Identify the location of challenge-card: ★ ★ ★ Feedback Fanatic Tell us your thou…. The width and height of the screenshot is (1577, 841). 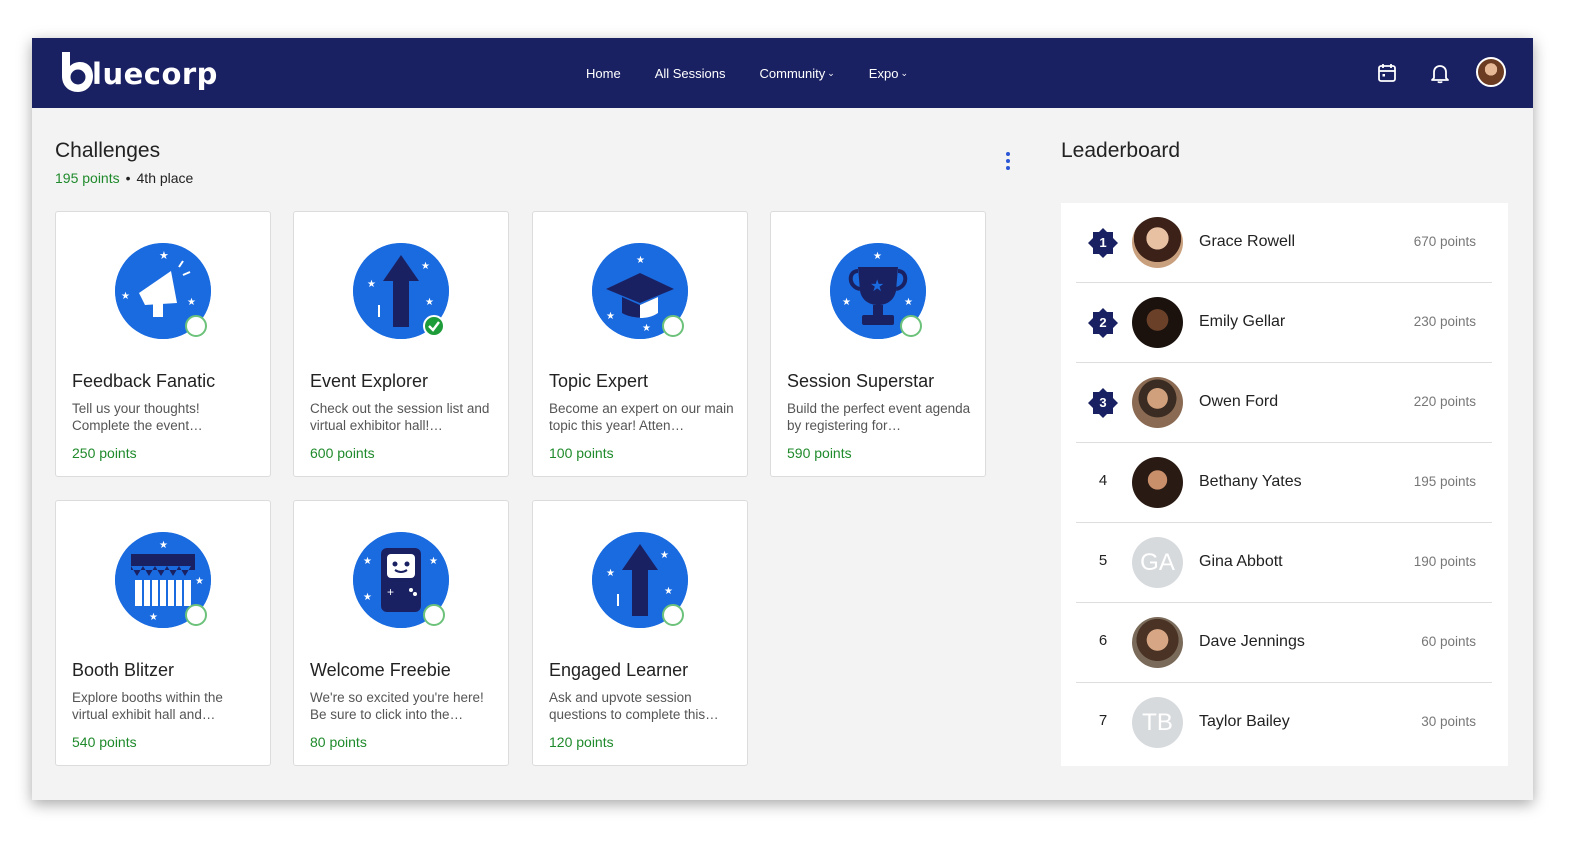
(163, 344).